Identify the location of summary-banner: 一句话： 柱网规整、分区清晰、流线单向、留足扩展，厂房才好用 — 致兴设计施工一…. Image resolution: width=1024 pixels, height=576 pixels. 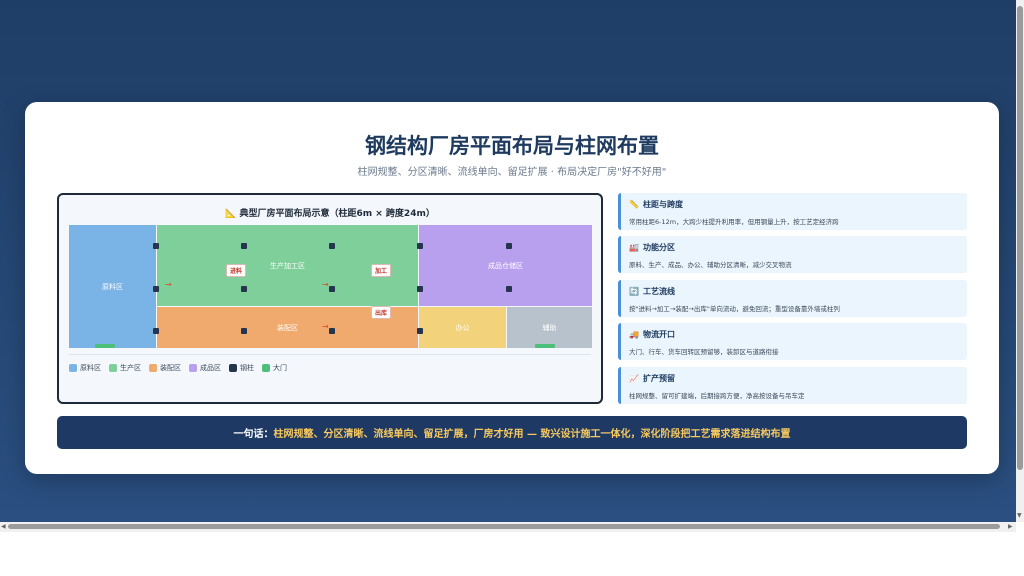
(512, 432).